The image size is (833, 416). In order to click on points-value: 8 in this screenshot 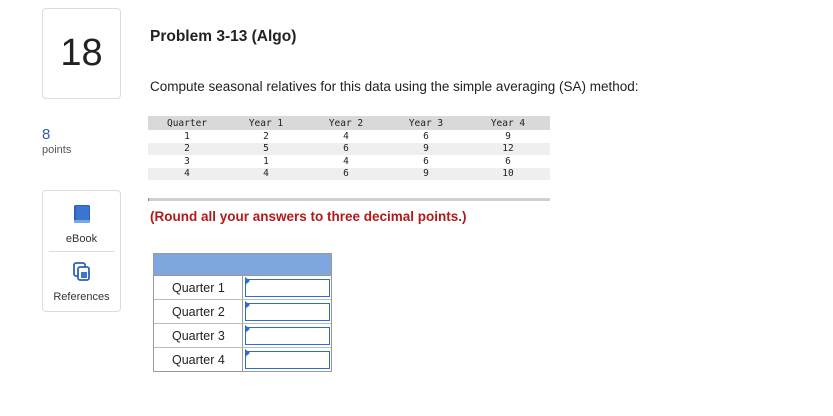, I will do `click(46, 134)`.